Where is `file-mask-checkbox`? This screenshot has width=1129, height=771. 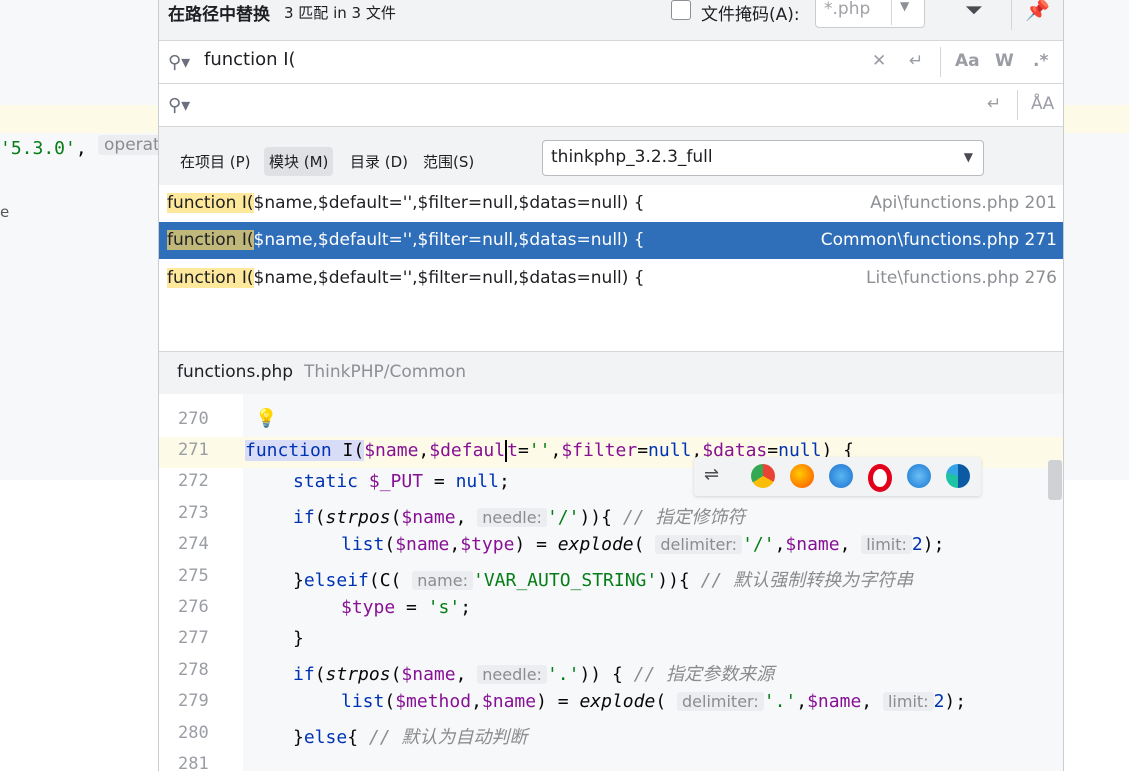 file-mask-checkbox is located at coordinates (681, 10).